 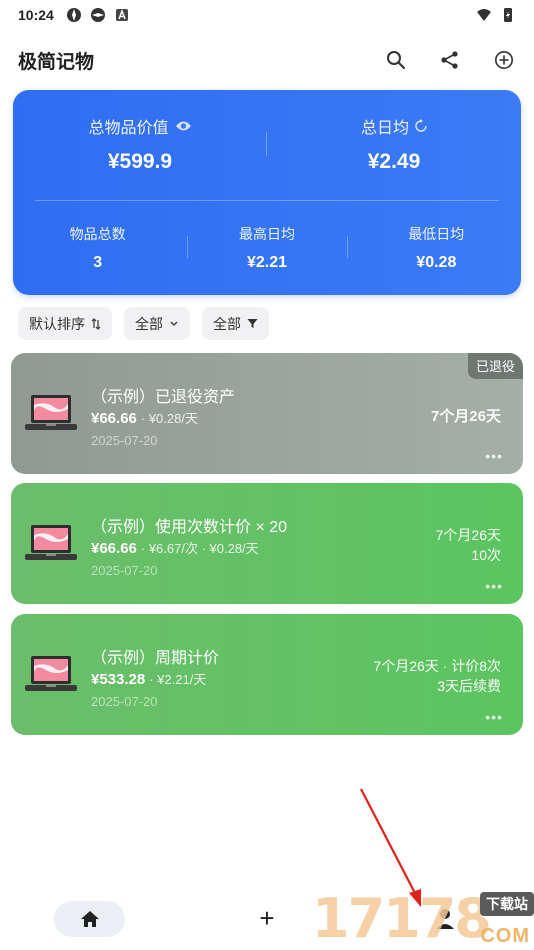 What do you see at coordinates (97, 248) in the screenshot?
I see `item-count-stat: 物品总数 3` at bounding box center [97, 248].